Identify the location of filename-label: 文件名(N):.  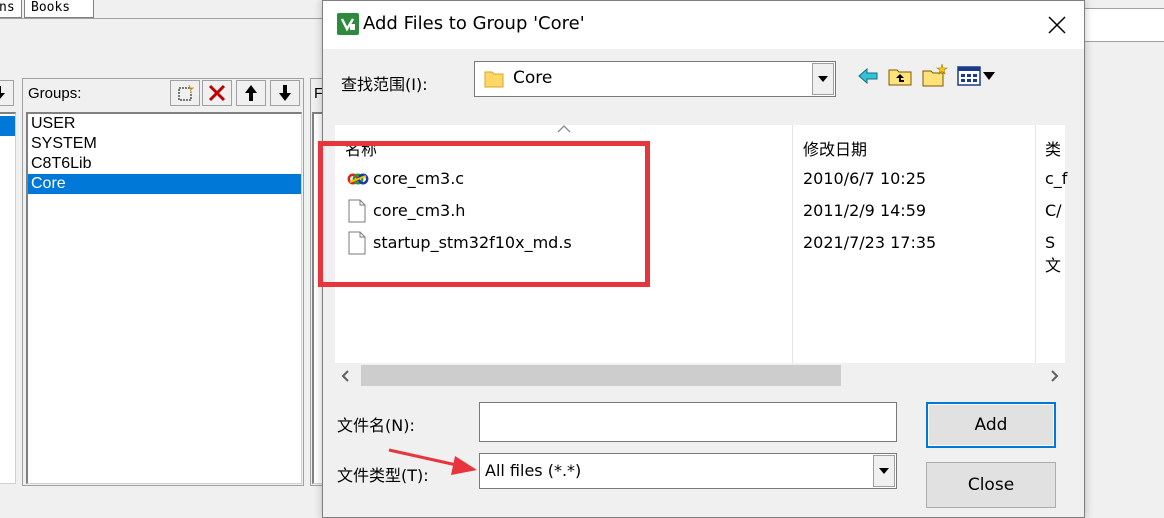
(376, 425).